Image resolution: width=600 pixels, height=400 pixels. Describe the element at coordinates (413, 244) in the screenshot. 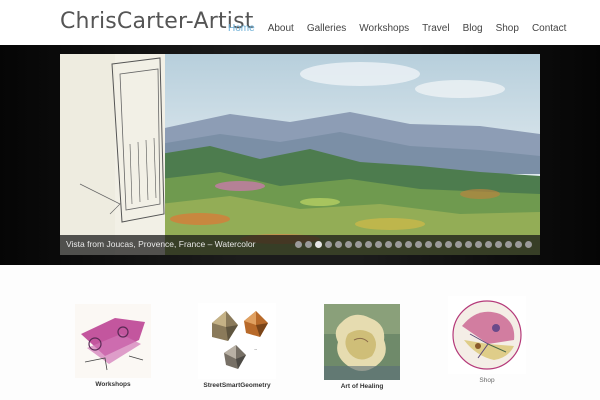

I see `slider-pagination` at that location.